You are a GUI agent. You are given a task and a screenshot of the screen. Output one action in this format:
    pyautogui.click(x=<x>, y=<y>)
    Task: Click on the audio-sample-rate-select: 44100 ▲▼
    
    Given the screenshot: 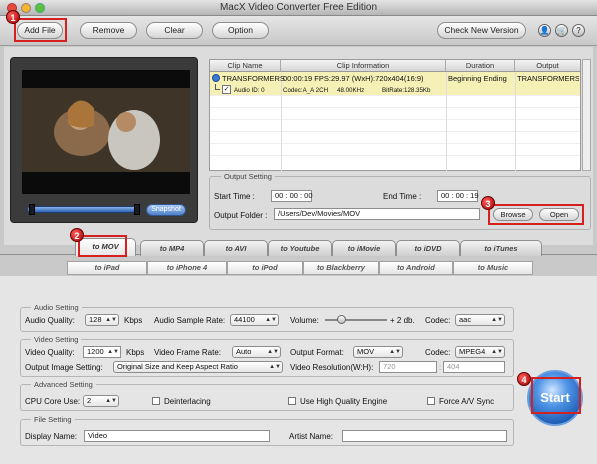 What is the action you would take?
    pyautogui.click(x=254, y=320)
    